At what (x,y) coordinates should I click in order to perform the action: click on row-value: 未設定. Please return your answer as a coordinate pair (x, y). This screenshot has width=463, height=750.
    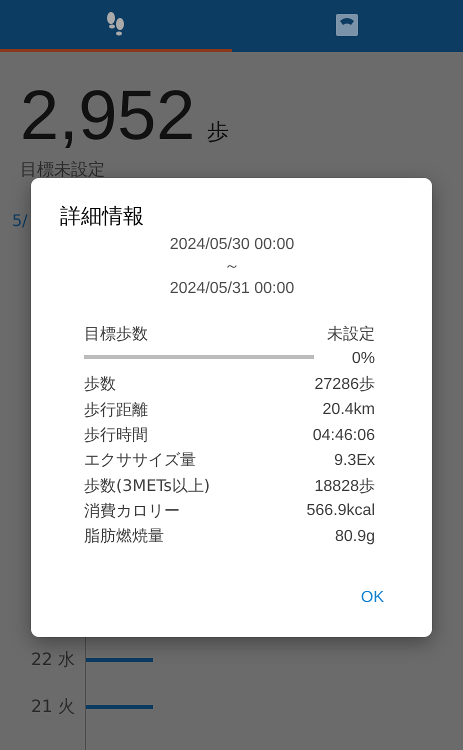
    Looking at the image, I should click on (351, 335).